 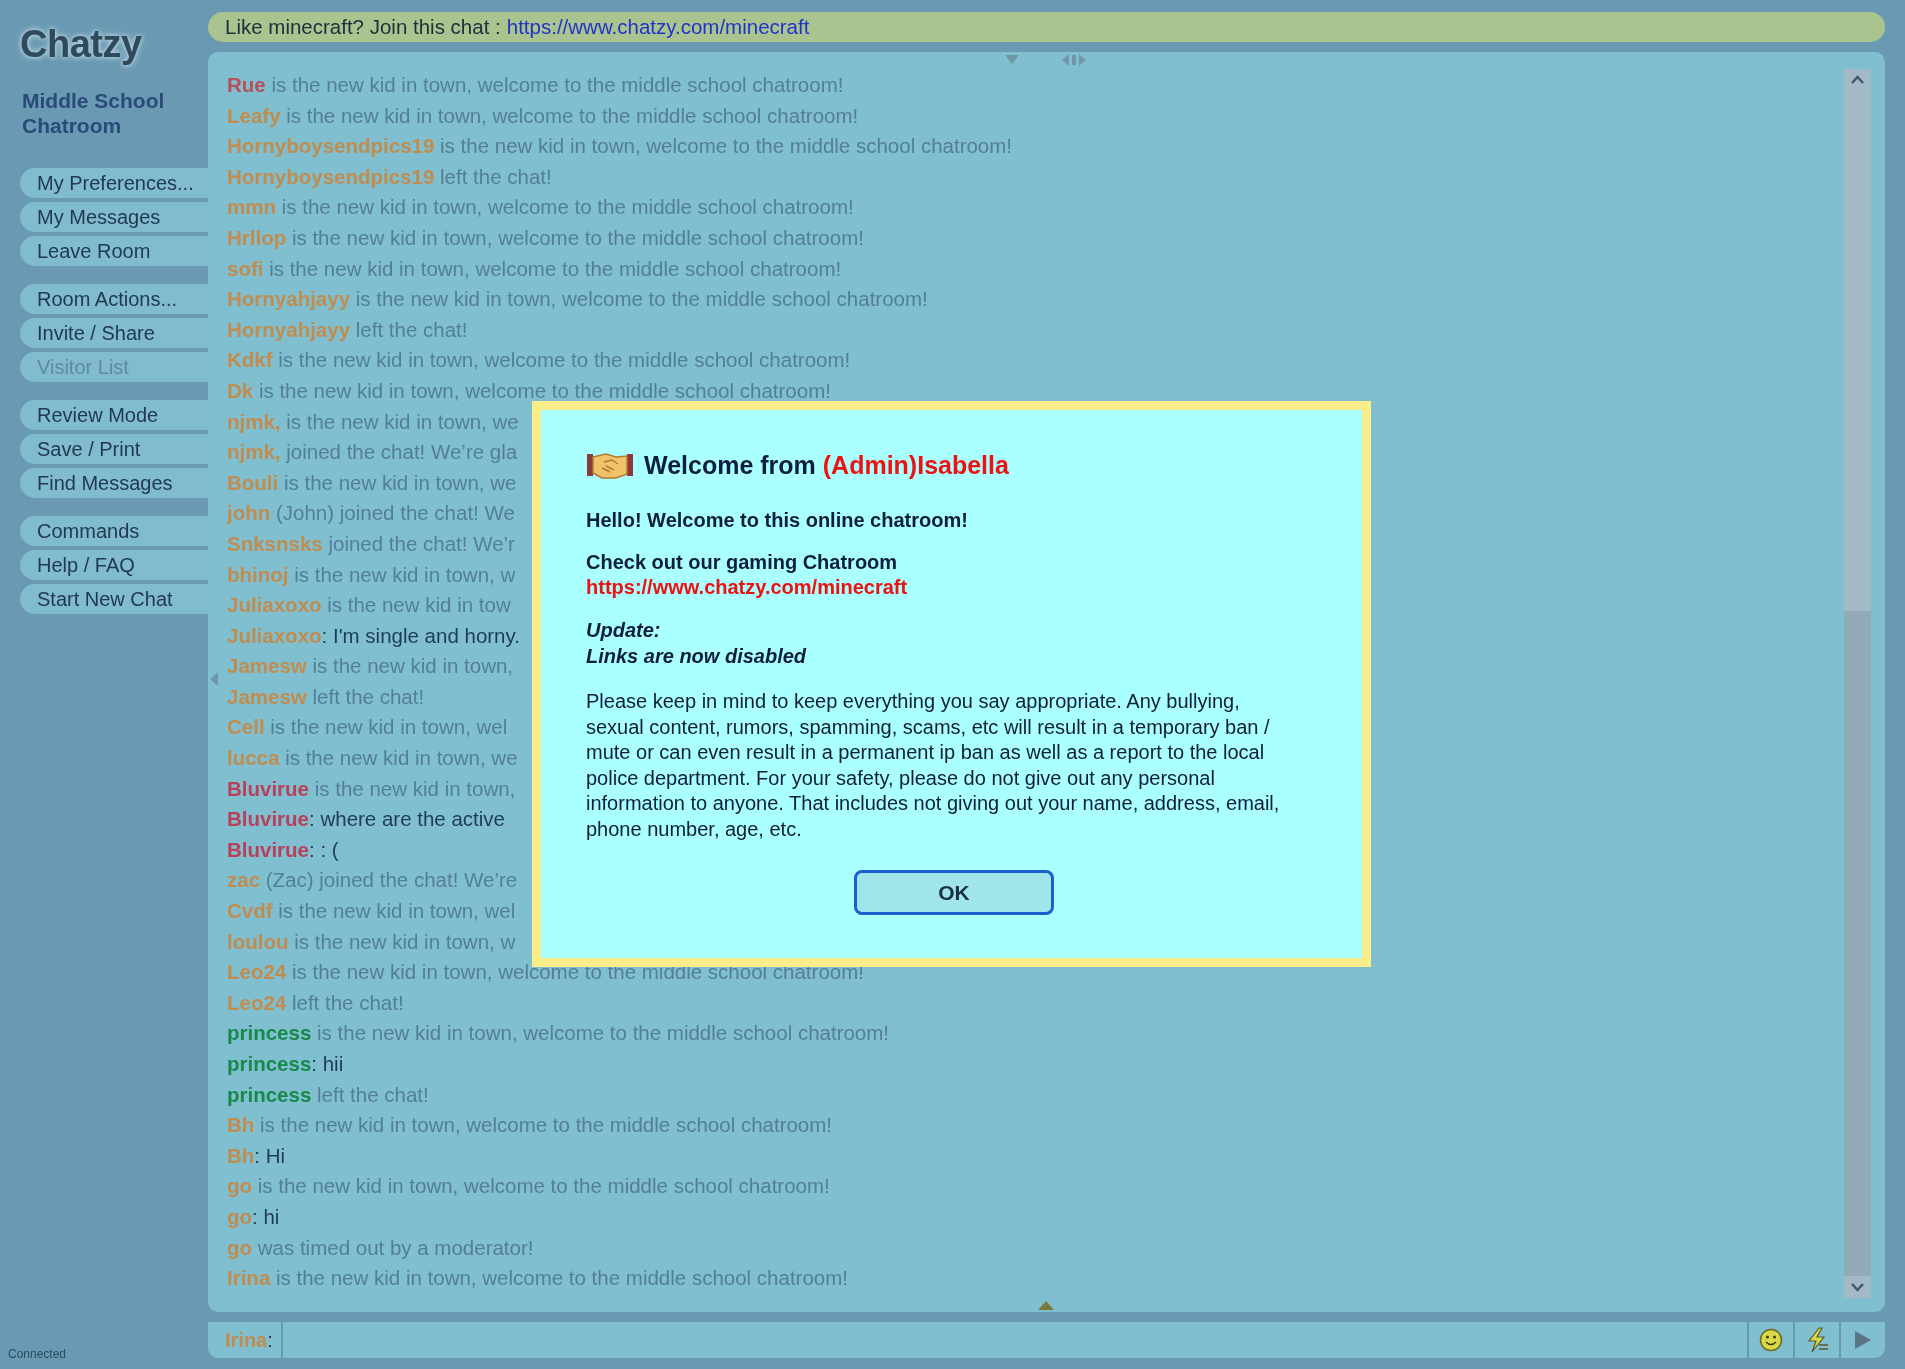 I want to click on chat-message: Bouli is the new kid in town, we, so click(x=372, y=482).